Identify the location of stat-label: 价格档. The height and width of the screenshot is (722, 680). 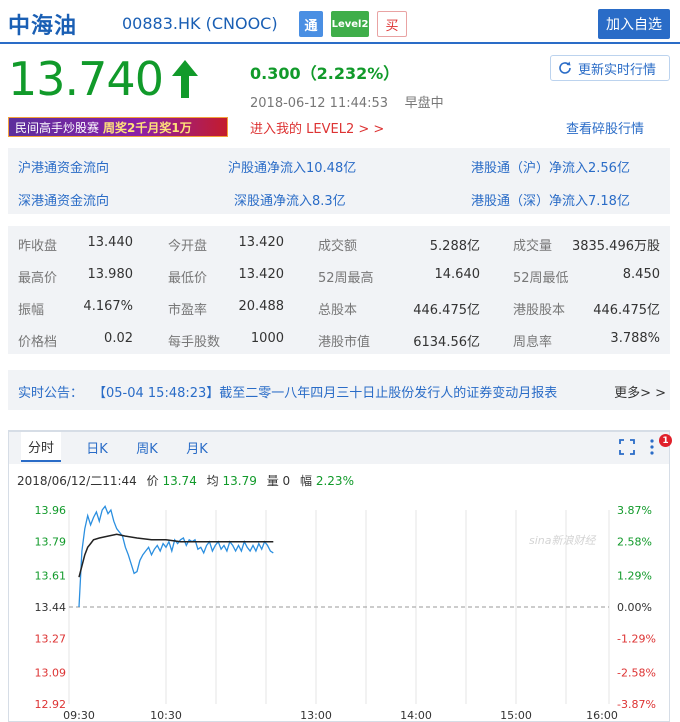
(38, 342).